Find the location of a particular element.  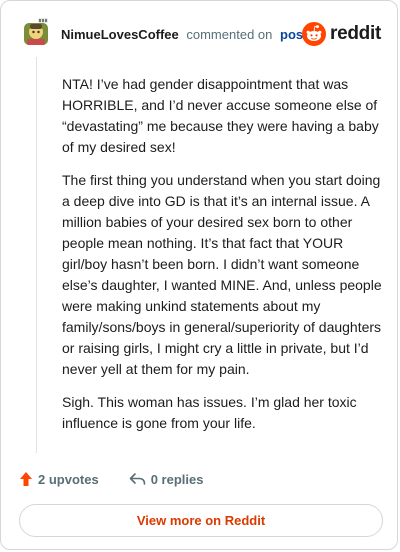

upvote-button: 2 upvotes is located at coordinates (59, 479).